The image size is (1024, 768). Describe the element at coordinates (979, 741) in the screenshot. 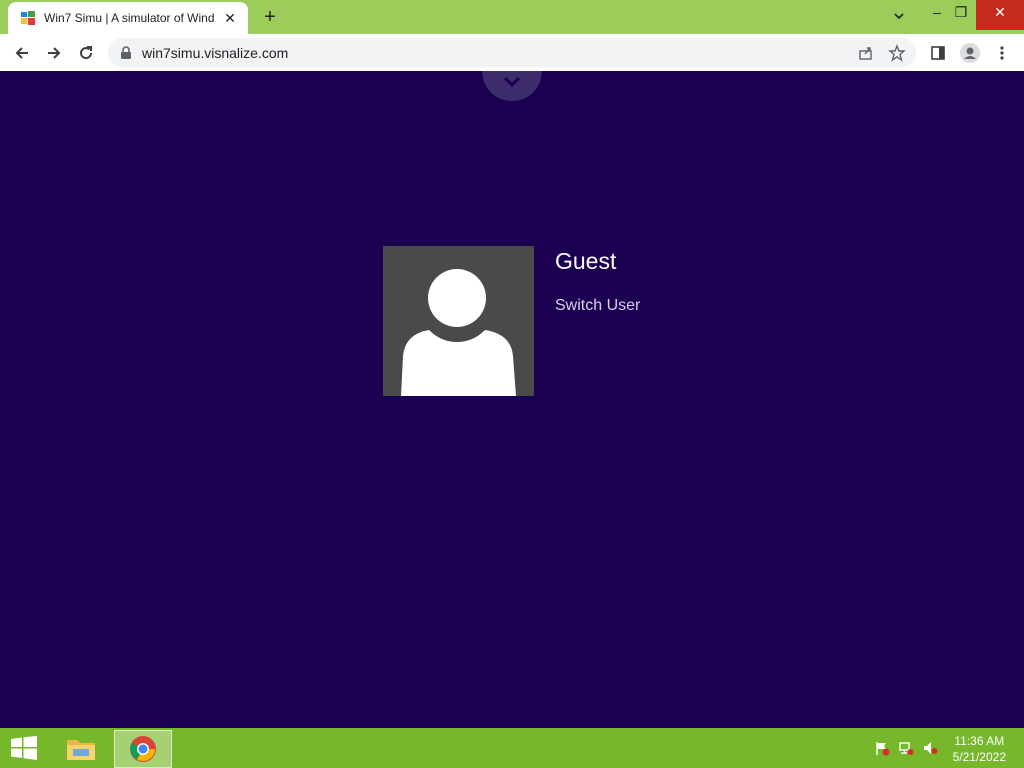

I see `clock-time: 11:36 AM` at that location.